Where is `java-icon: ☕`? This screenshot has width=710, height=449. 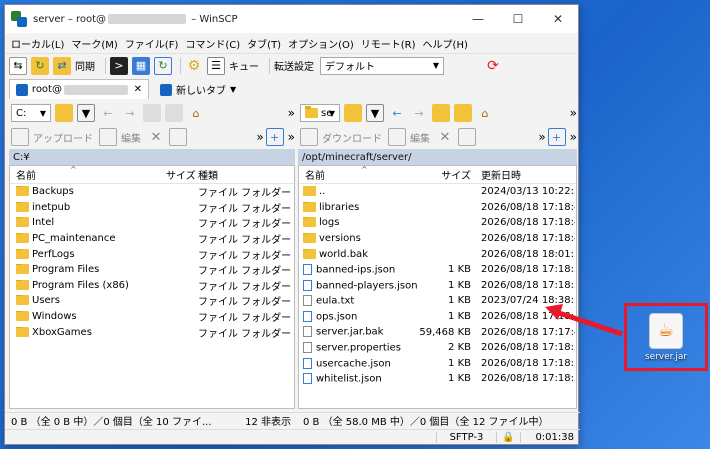 java-icon: ☕ is located at coordinates (666, 330).